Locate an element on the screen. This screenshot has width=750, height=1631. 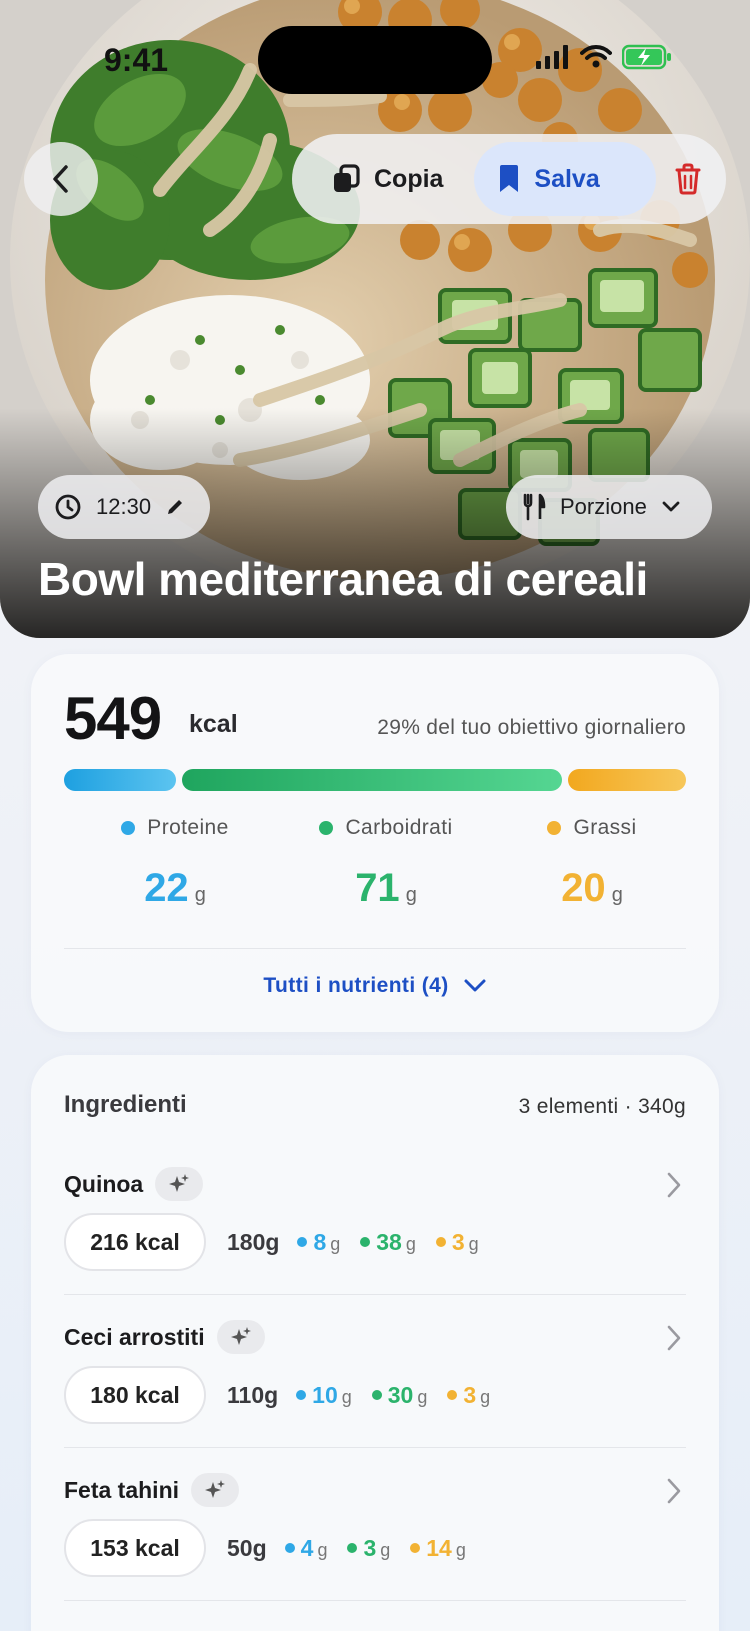
macro-bar is located at coordinates (375, 780).